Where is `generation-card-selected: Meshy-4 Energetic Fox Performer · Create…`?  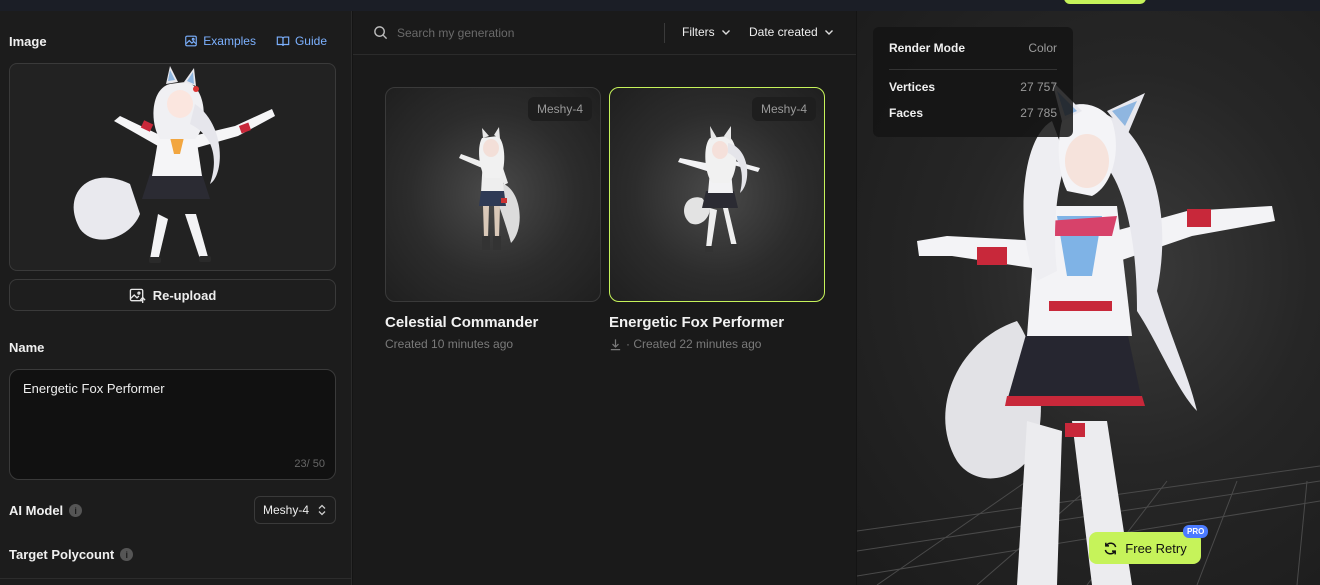
generation-card-selected: Meshy-4 Energetic Fox Performer · Create… is located at coordinates (717, 219).